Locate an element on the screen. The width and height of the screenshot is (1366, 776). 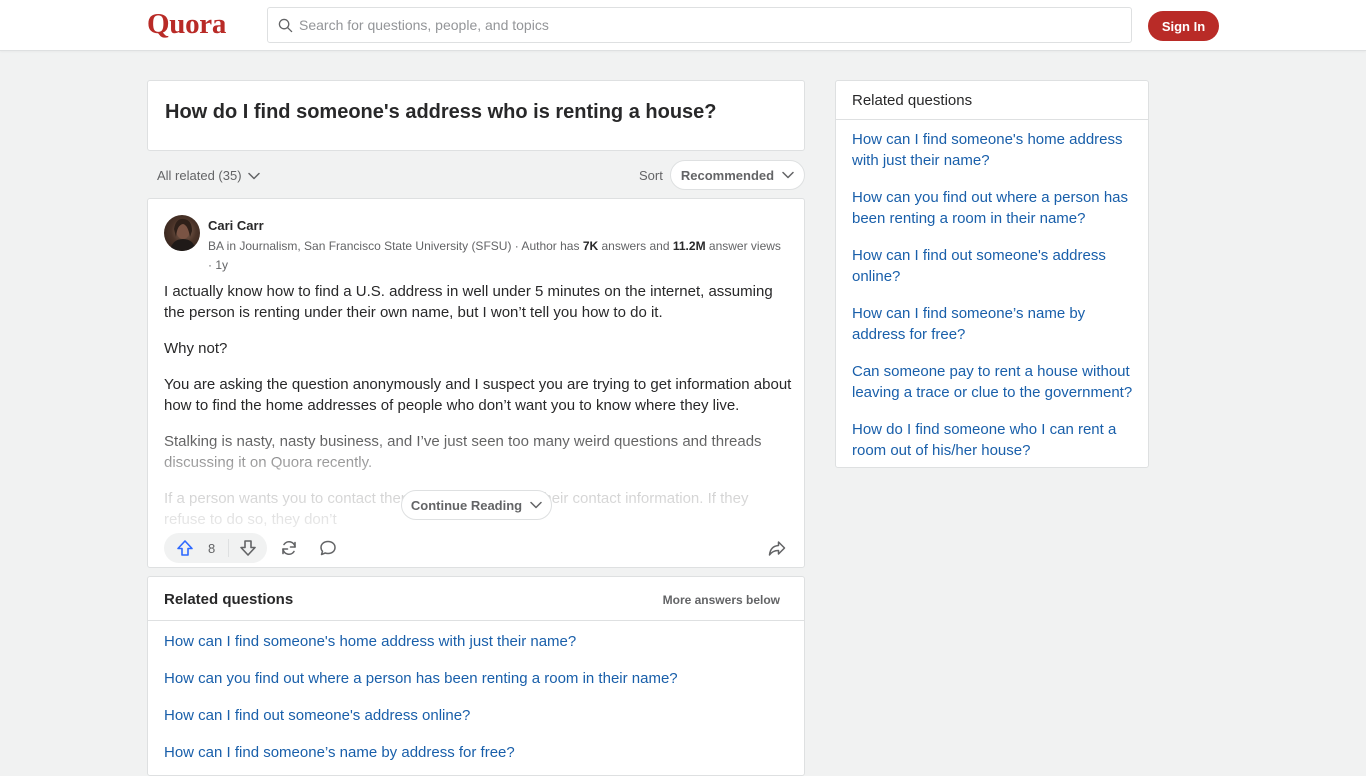
upvote-count: 8 is located at coordinates (212, 548).